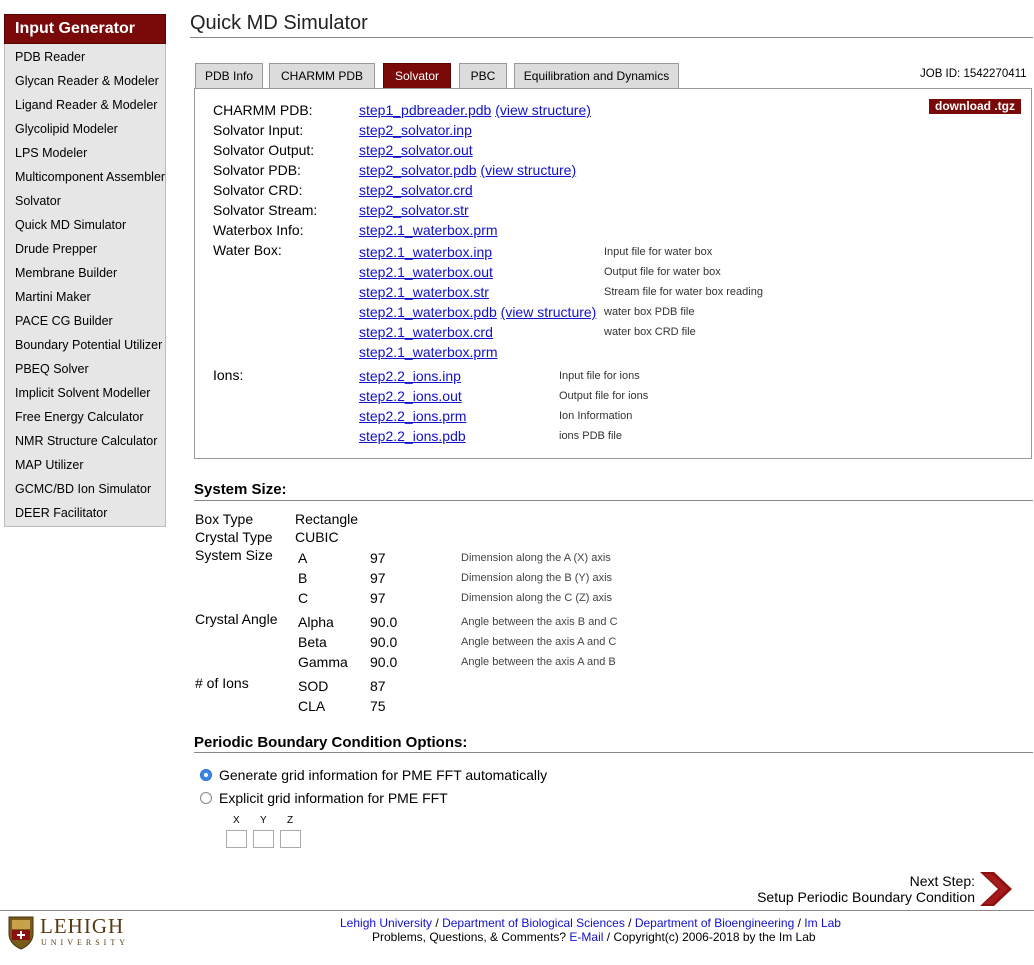 This screenshot has width=1034, height=965. Describe the element at coordinates (316, 622) in the screenshot. I see `angle-name: Alpha` at that location.